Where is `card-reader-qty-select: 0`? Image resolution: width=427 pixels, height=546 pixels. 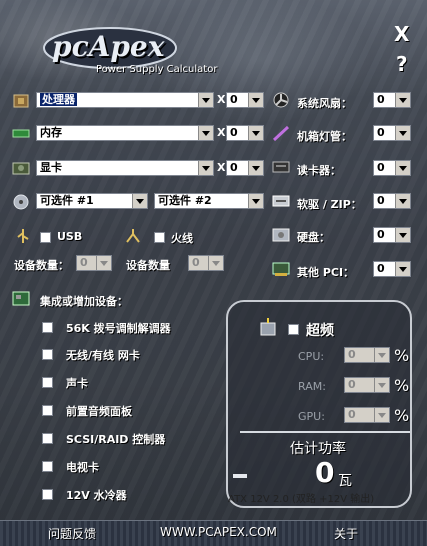 card-reader-qty-select: 0 is located at coordinates (392, 168).